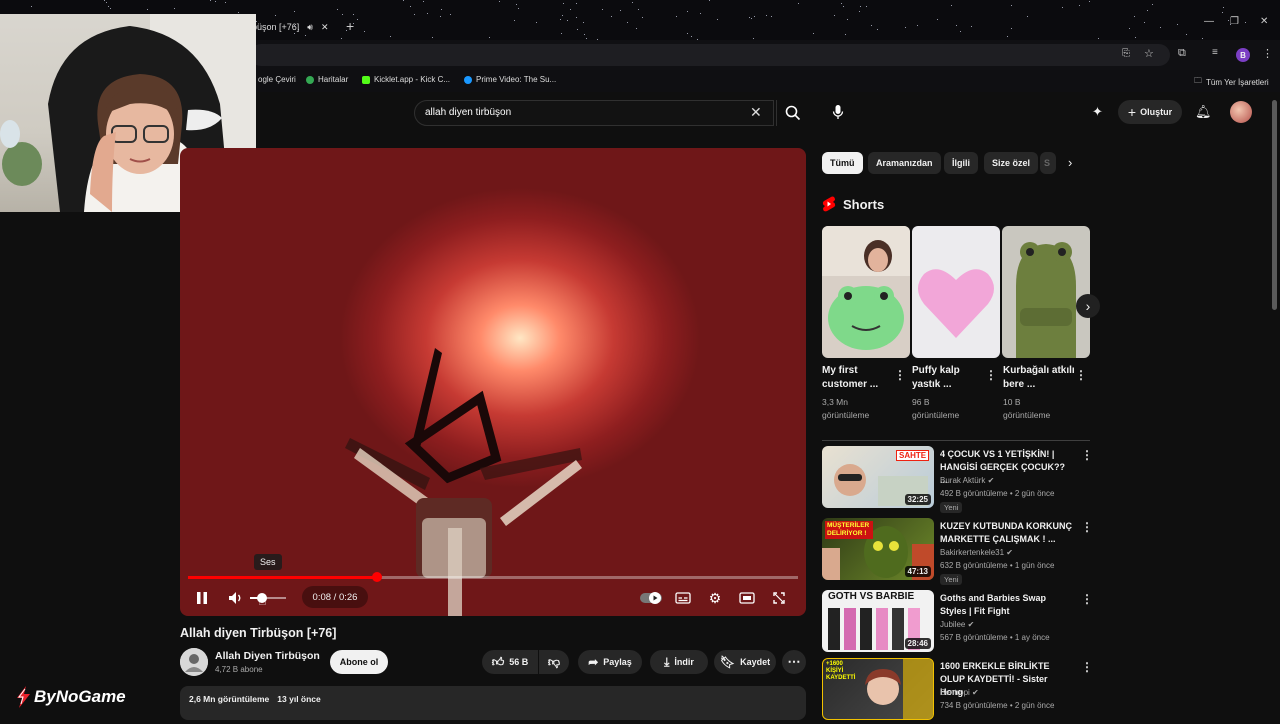 The image size is (1280, 724). What do you see at coordinates (842, 163) in the screenshot?
I see `chip-all: Tümü` at bounding box center [842, 163].